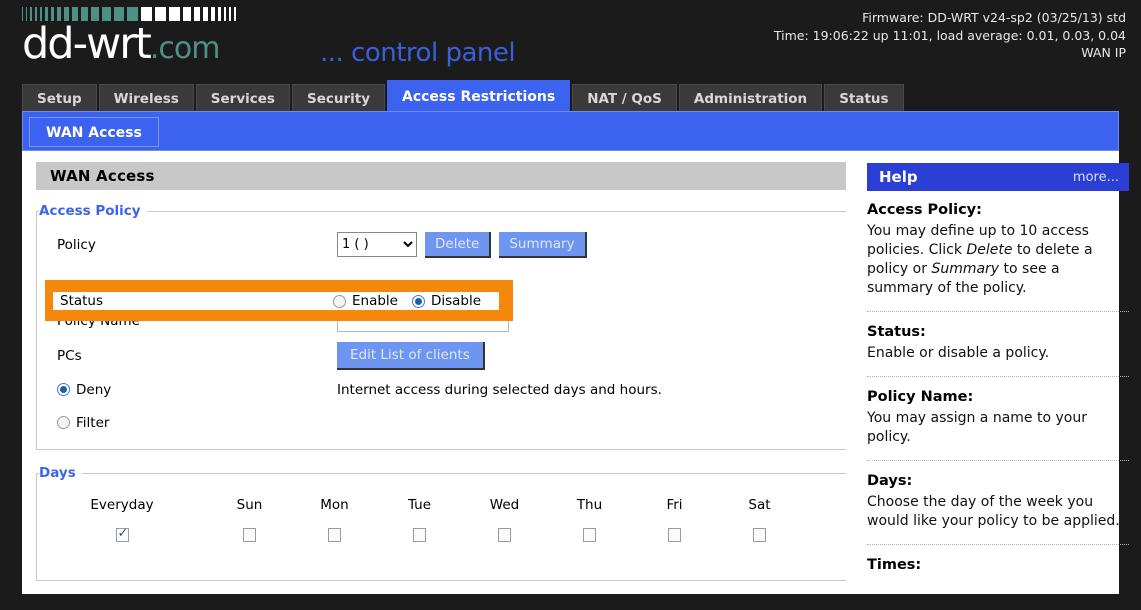 The image size is (1141, 610). Describe the element at coordinates (63, 389) in the screenshot. I see `deny-radio` at that location.